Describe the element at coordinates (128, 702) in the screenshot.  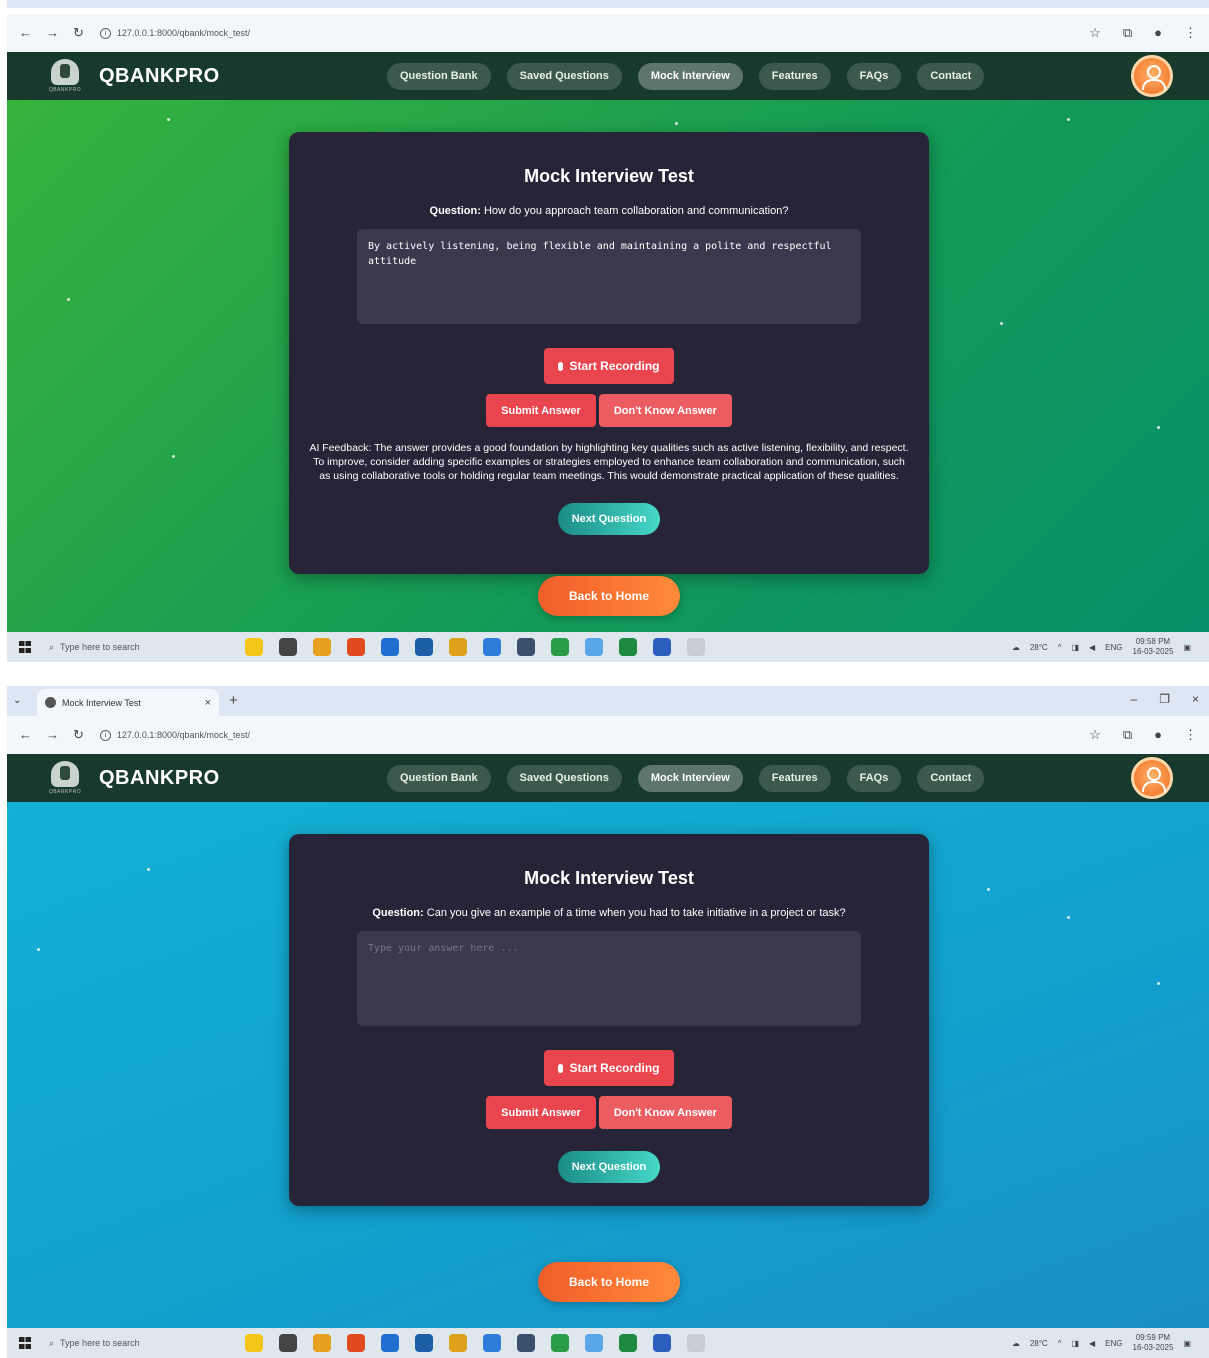
I see `browser-tab: Mock Interview Test ×` at that location.